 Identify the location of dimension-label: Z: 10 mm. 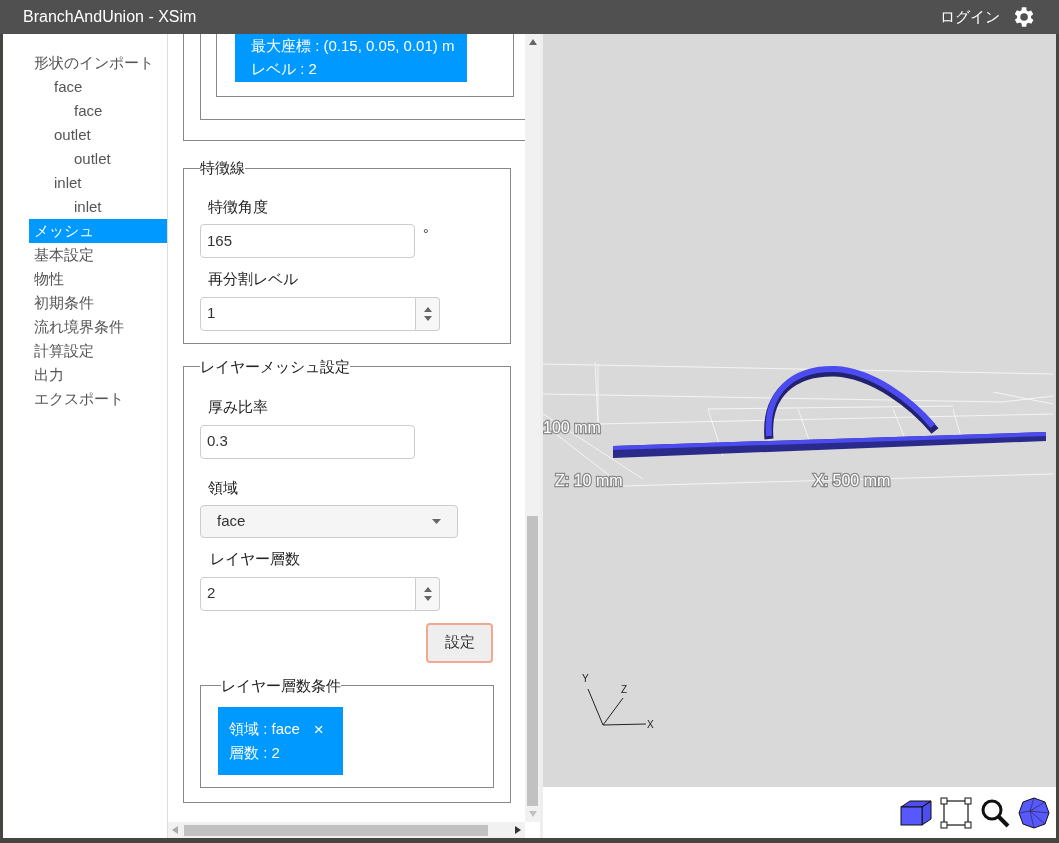
(589, 480).